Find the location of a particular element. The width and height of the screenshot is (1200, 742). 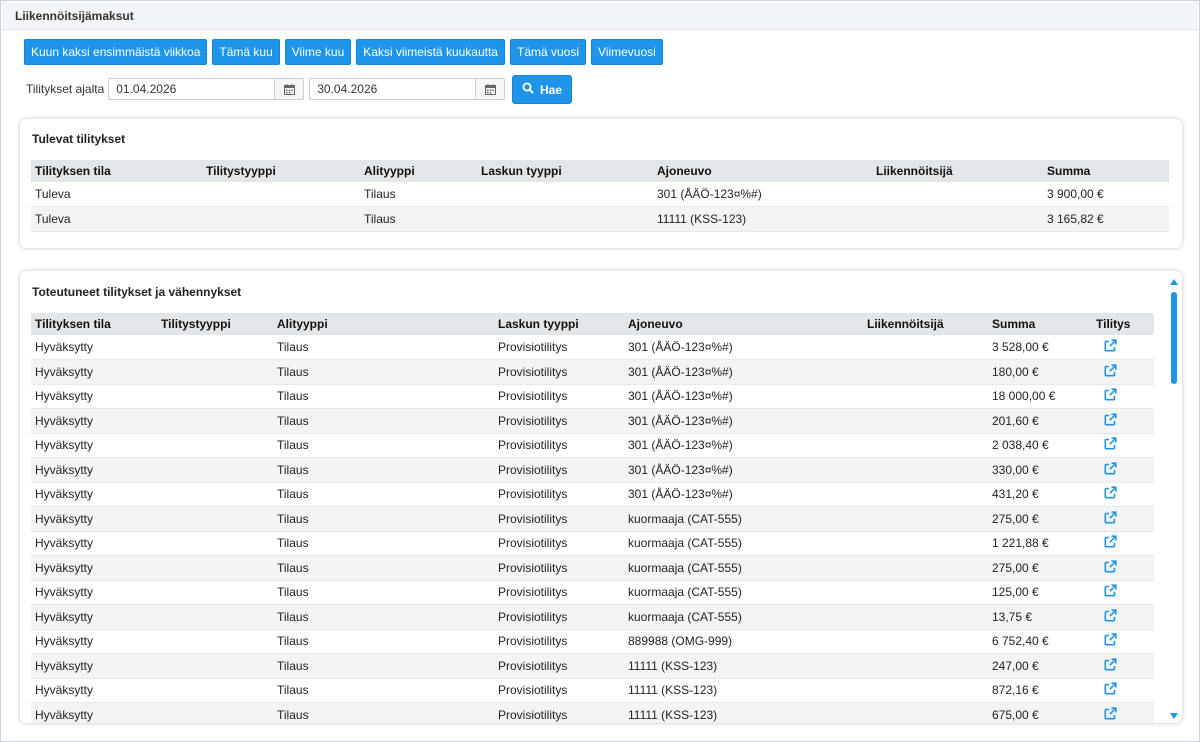

date-to-input is located at coordinates (392, 89).